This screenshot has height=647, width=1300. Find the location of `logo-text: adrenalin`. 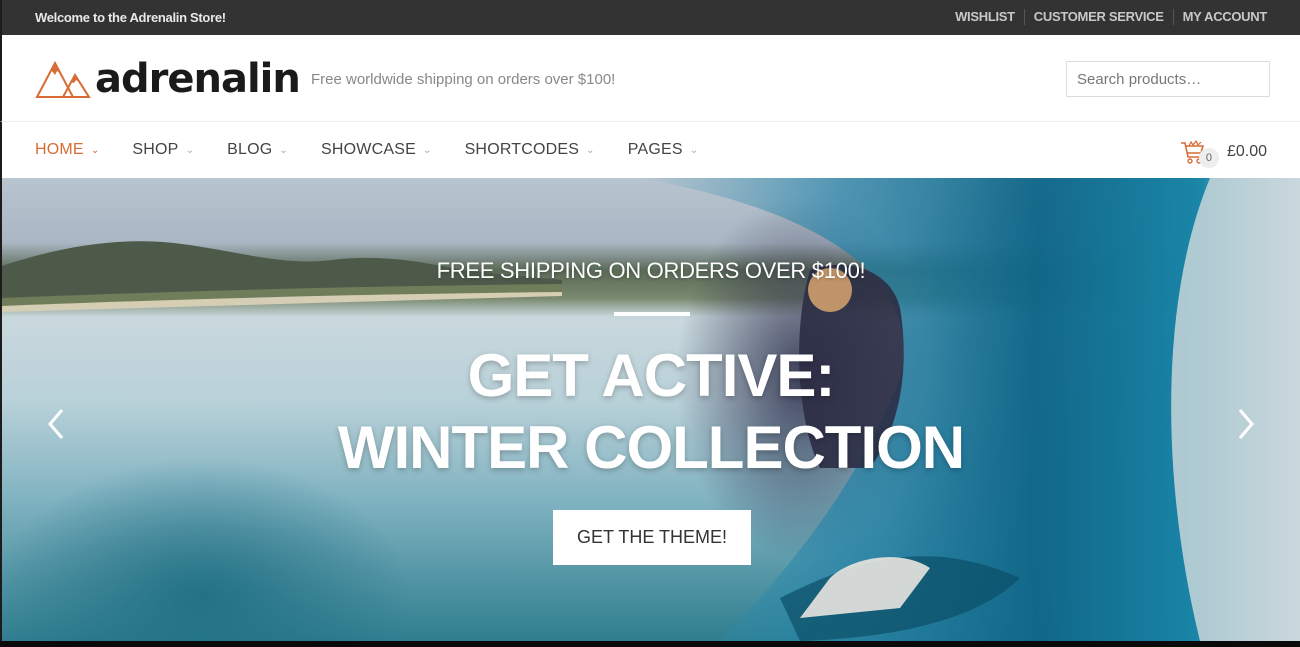

logo-text: adrenalin is located at coordinates (198, 79).